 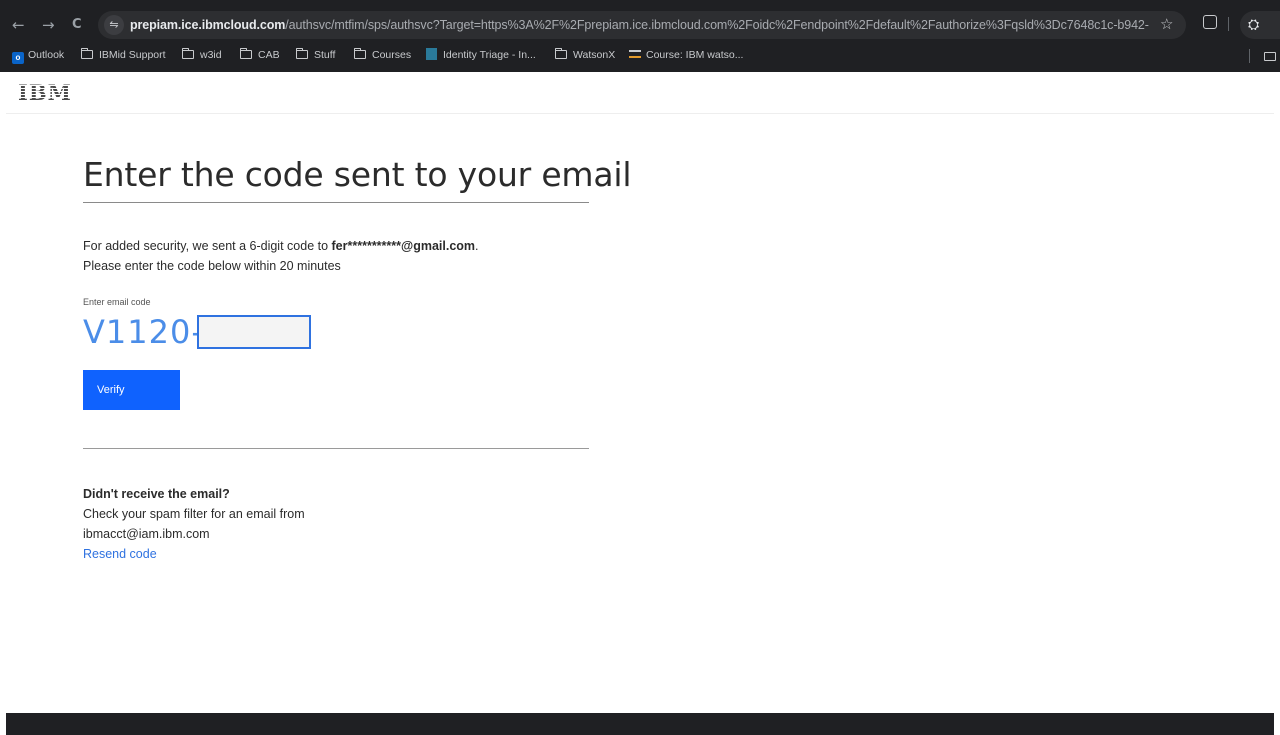 What do you see at coordinates (18, 58) in the screenshot?
I see `outlook-icon: o` at bounding box center [18, 58].